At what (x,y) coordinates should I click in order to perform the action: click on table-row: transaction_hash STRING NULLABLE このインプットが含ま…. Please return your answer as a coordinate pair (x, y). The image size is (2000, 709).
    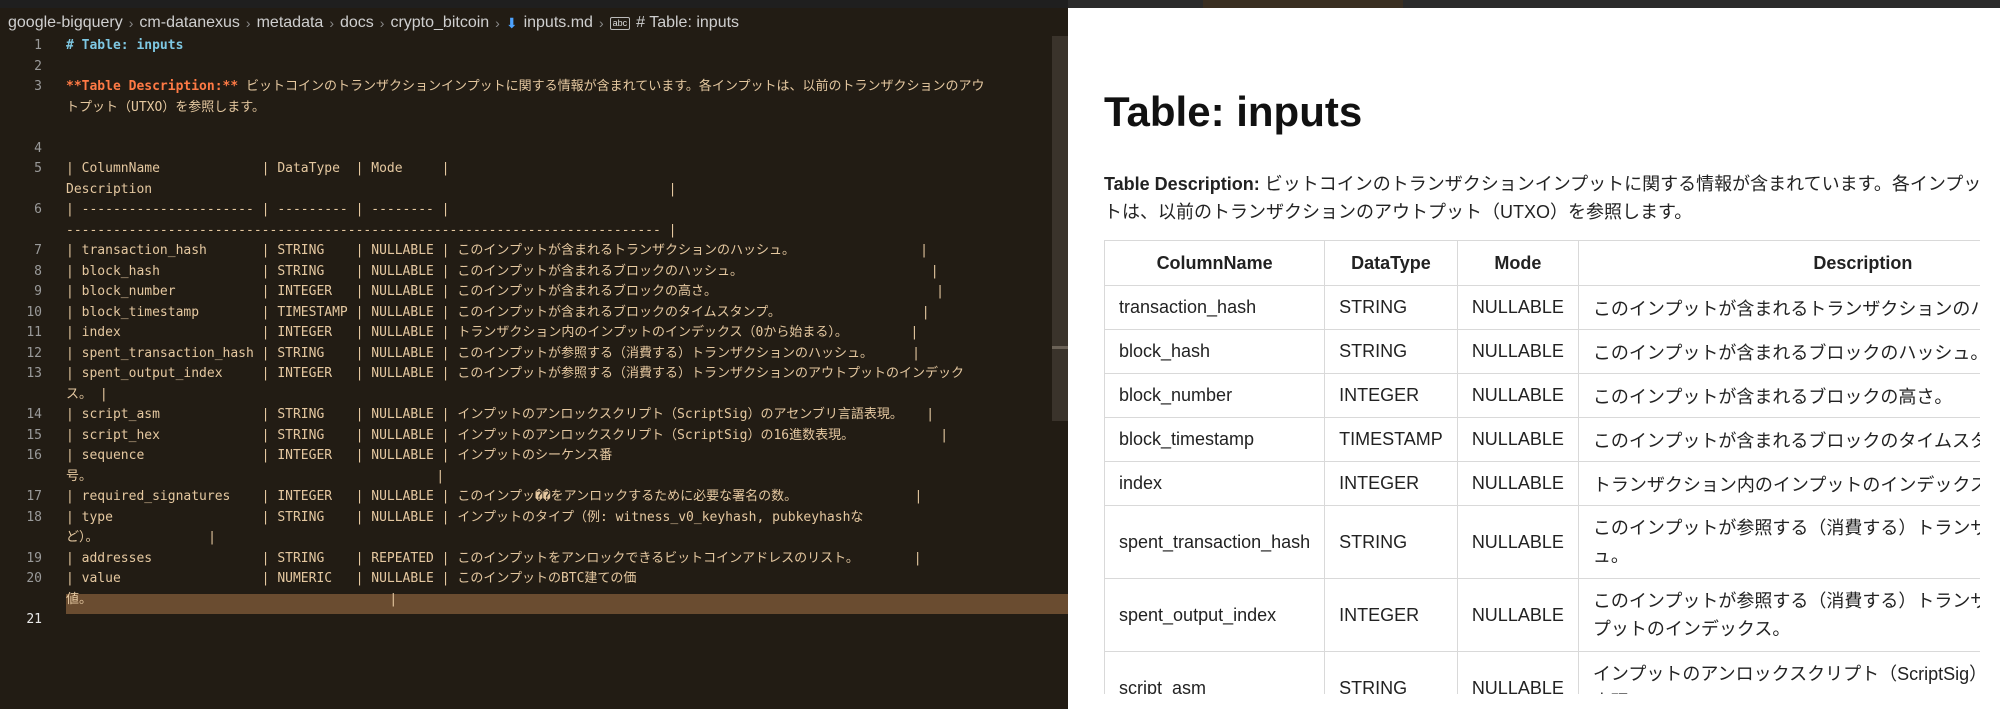
    Looking at the image, I should click on (1541, 307).